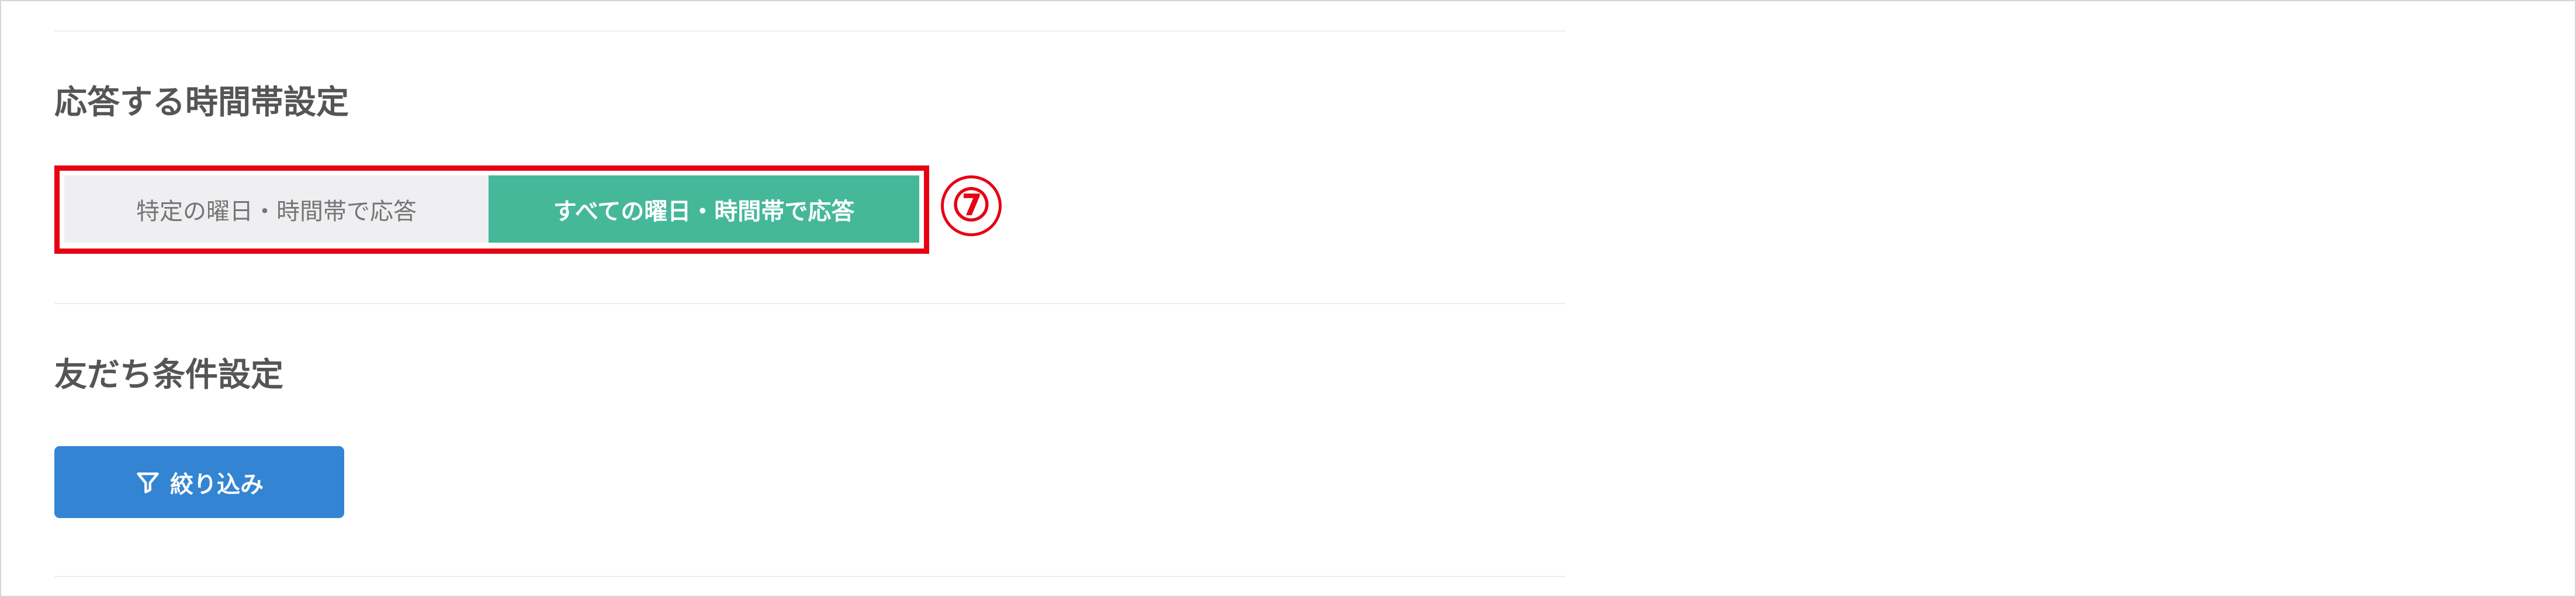  I want to click on divider-bottom, so click(810, 576).